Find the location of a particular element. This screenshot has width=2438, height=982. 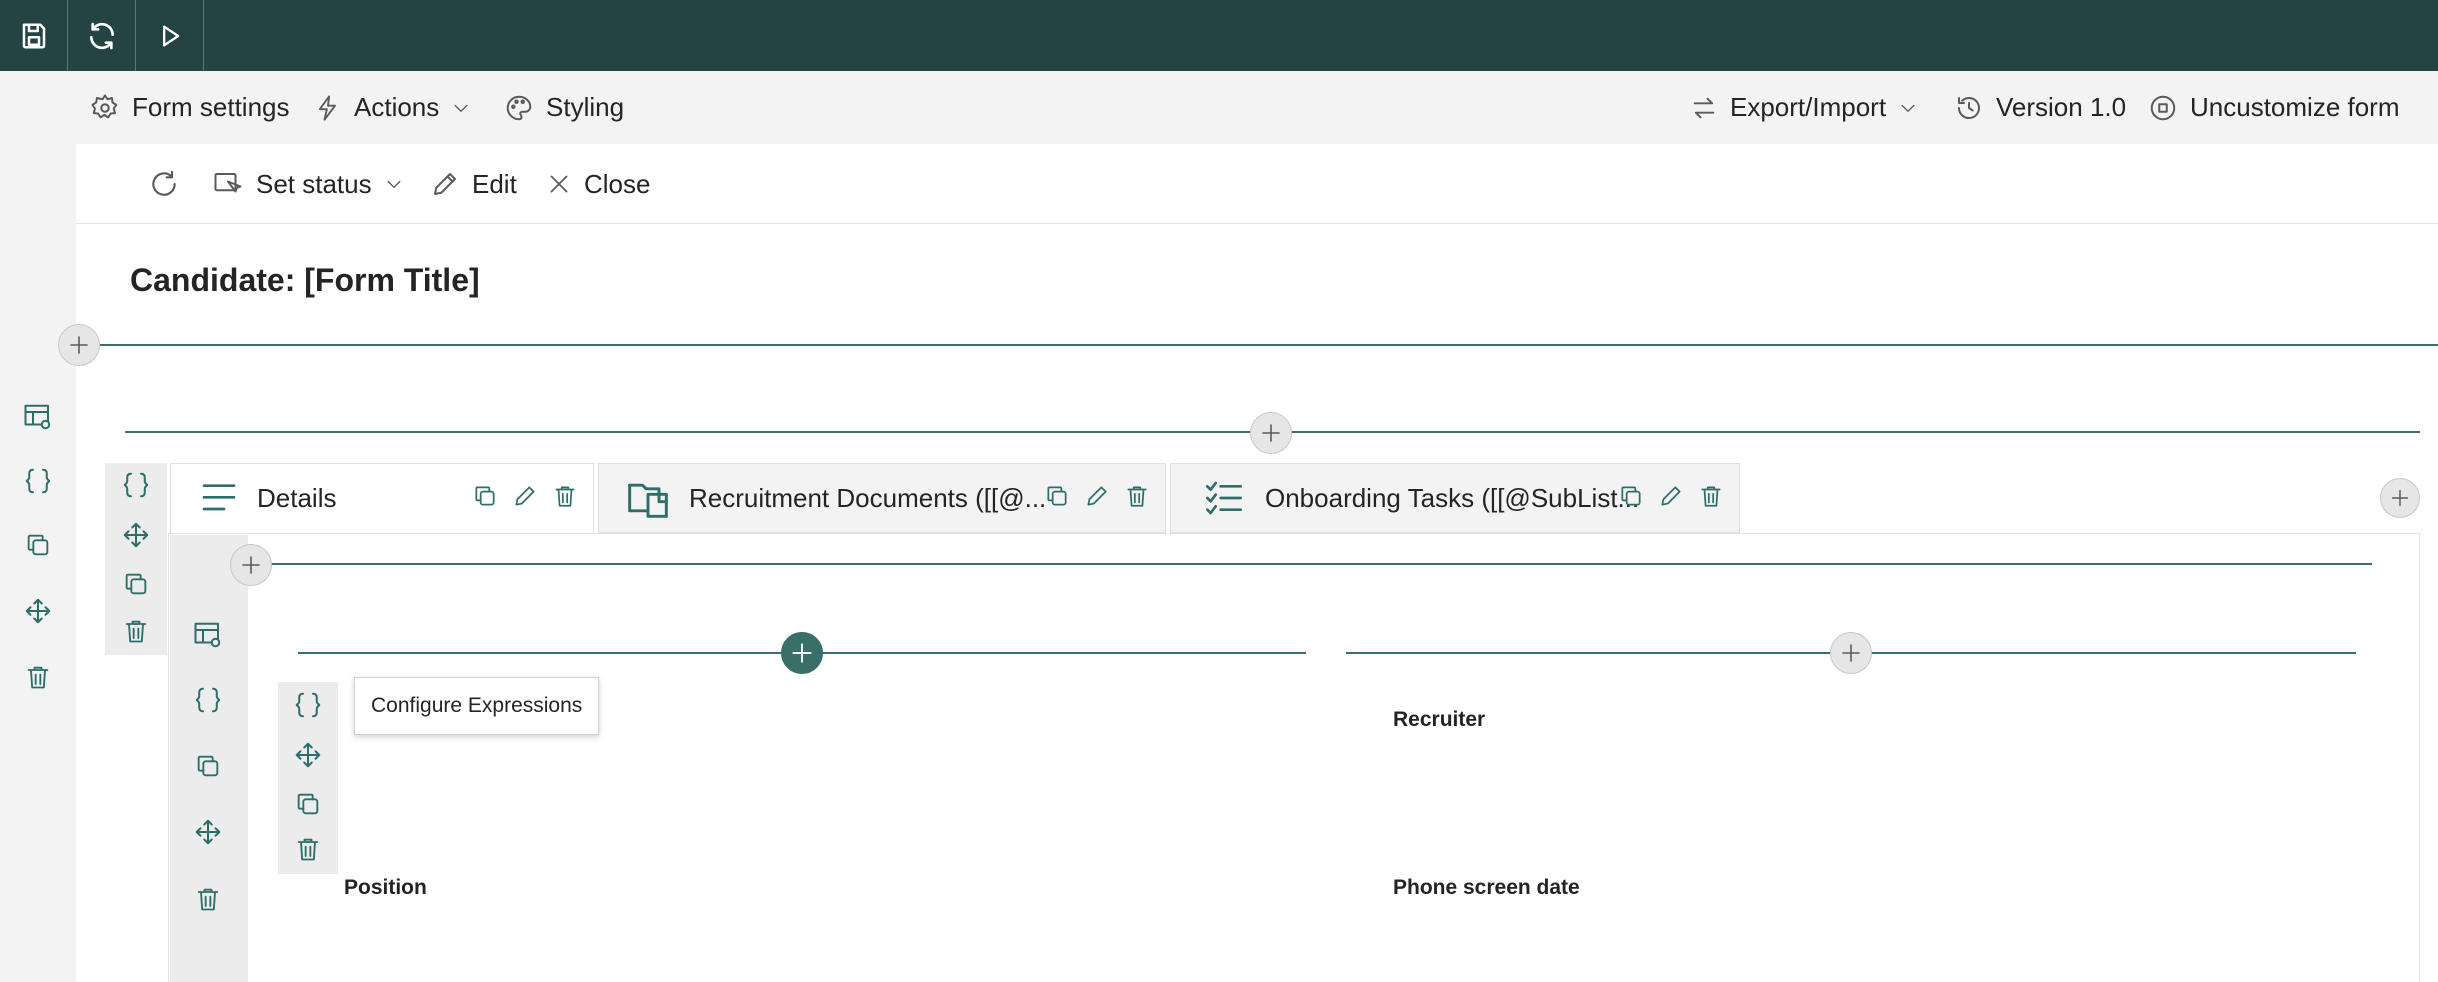

table-settings-button is located at coordinates (38, 417).